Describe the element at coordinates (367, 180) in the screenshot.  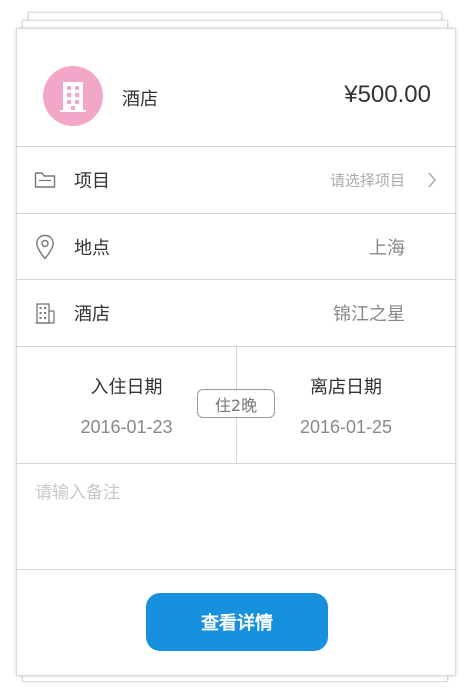
I see `project-value: 请选择项目` at that location.